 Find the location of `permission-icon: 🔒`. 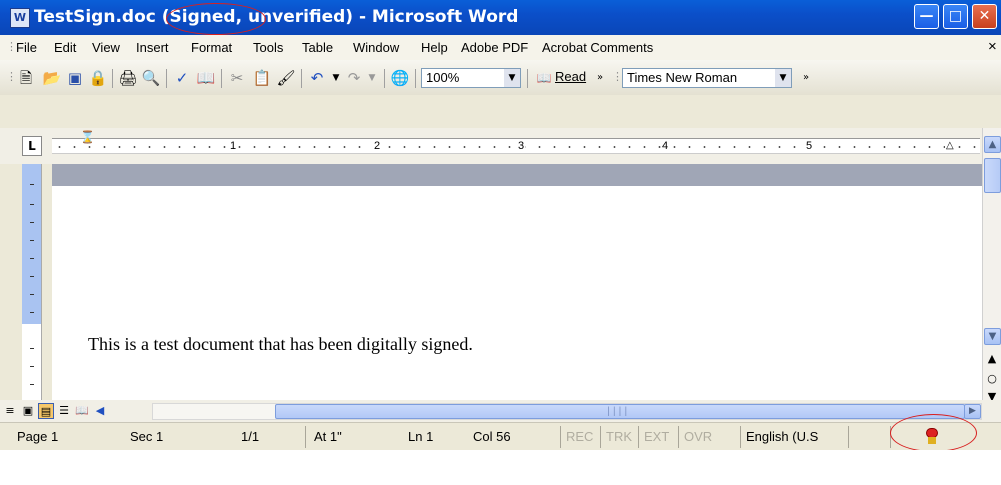

permission-icon: 🔒 is located at coordinates (98, 78).